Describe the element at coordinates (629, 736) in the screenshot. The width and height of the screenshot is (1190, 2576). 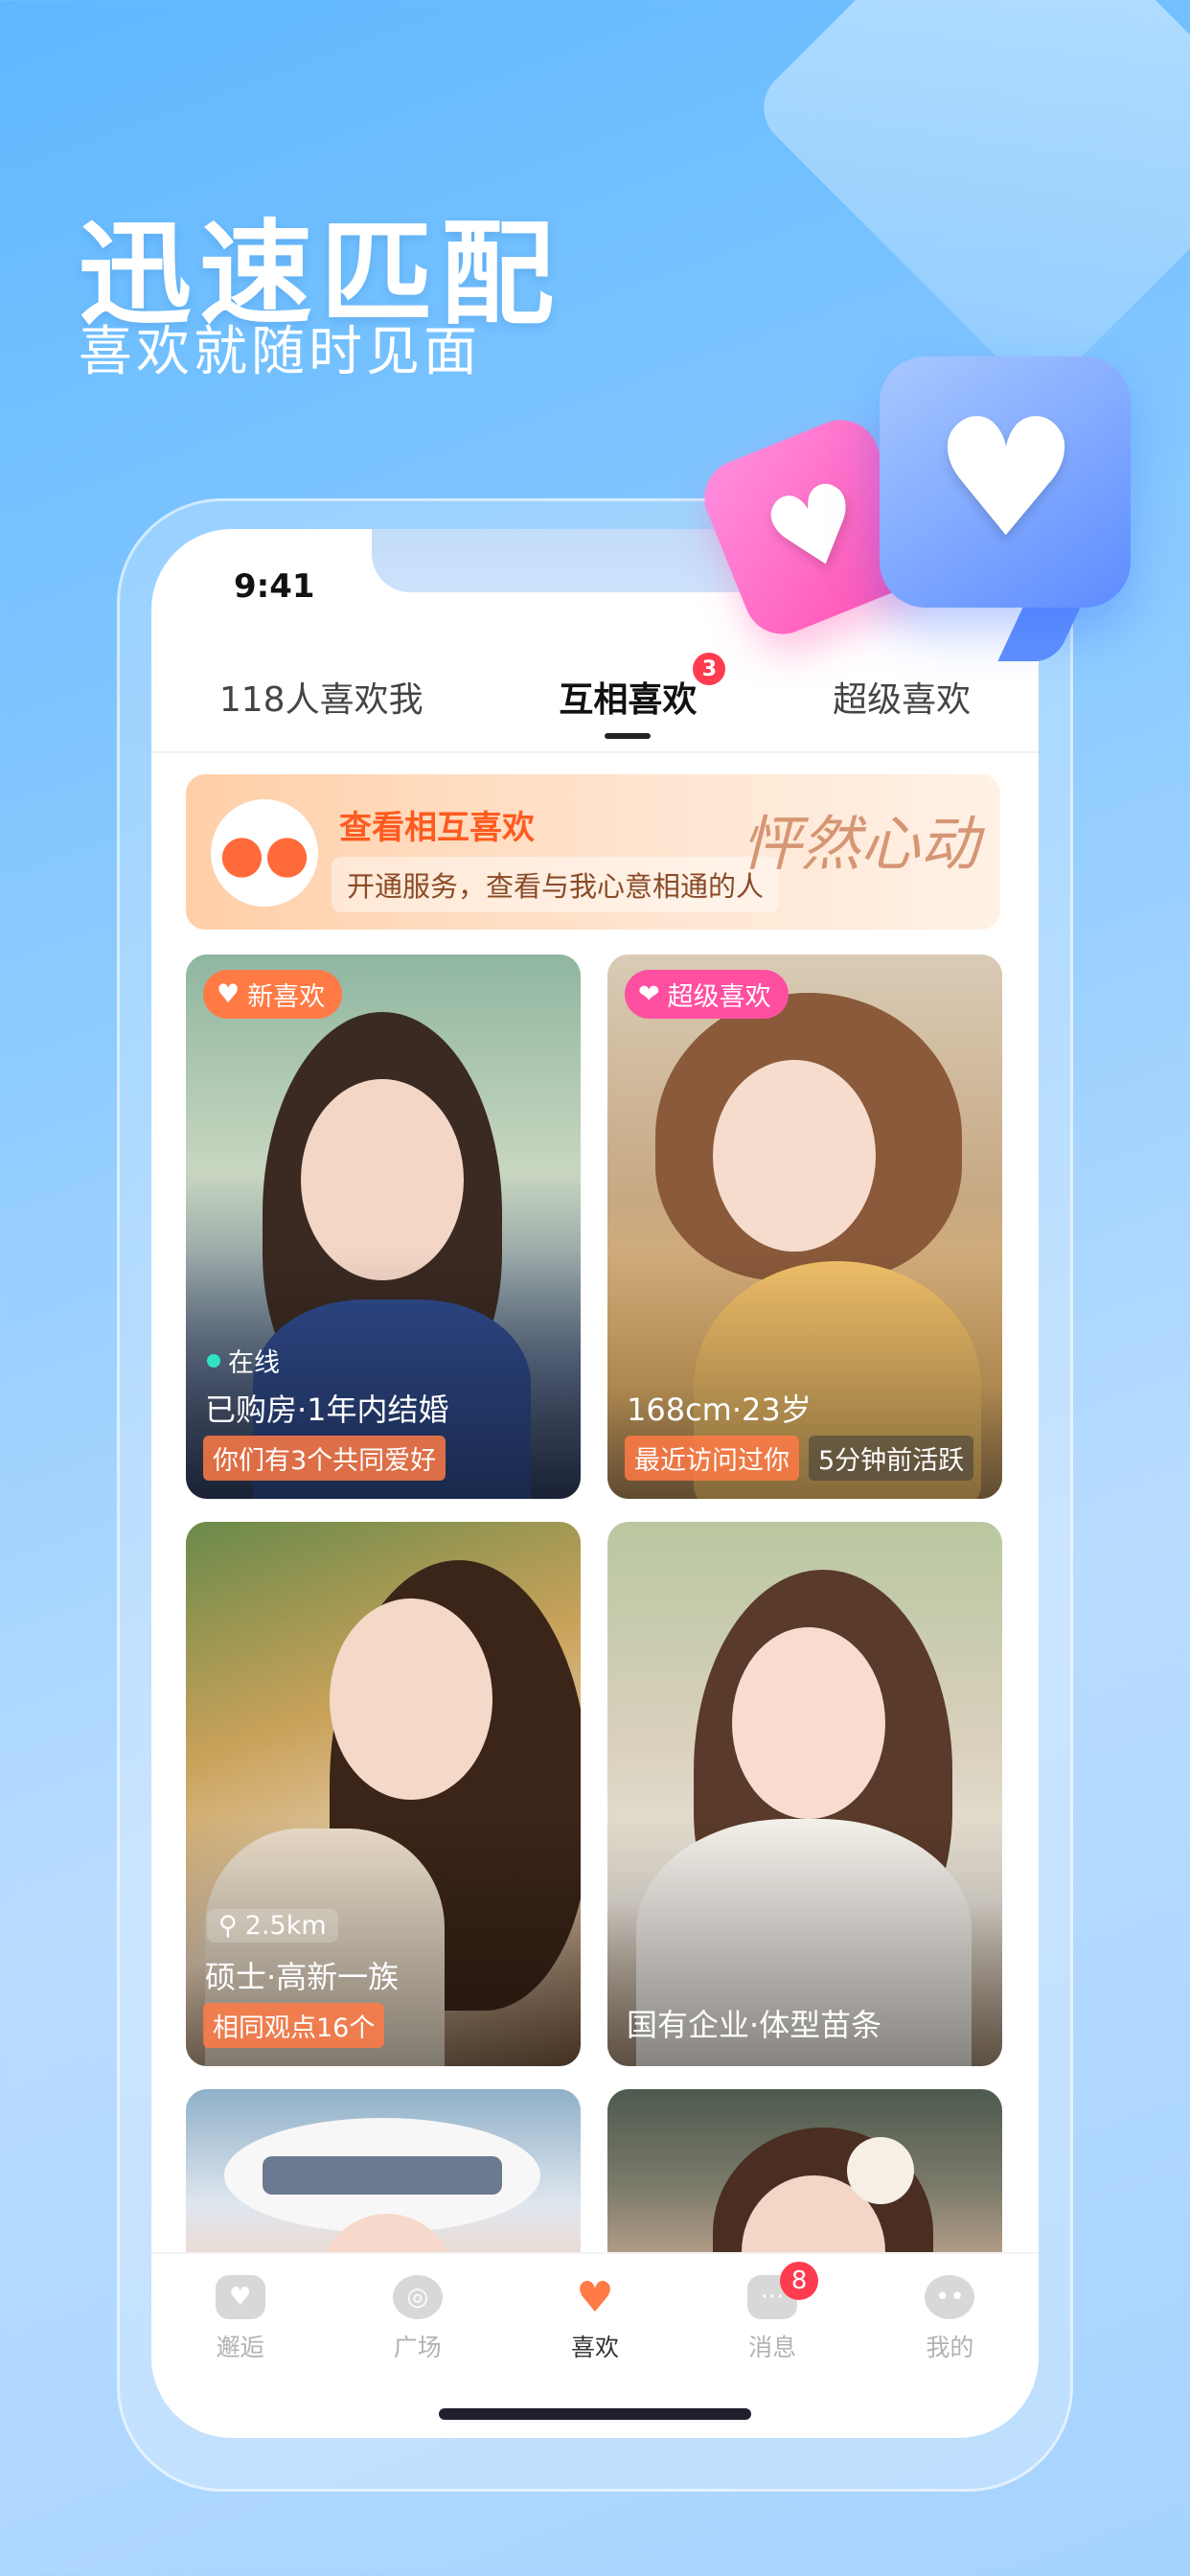
I see `tab-active-indicator` at that location.